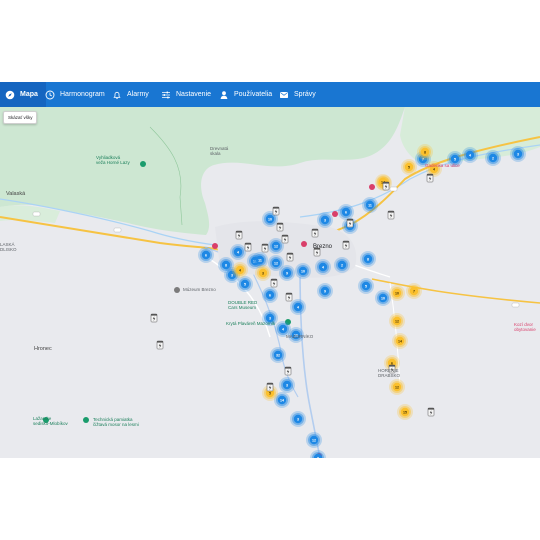  What do you see at coordinates (251, 323) in the screenshot?
I see `map-label-kryta: Krytá Plaváreň Mazorník` at bounding box center [251, 323].